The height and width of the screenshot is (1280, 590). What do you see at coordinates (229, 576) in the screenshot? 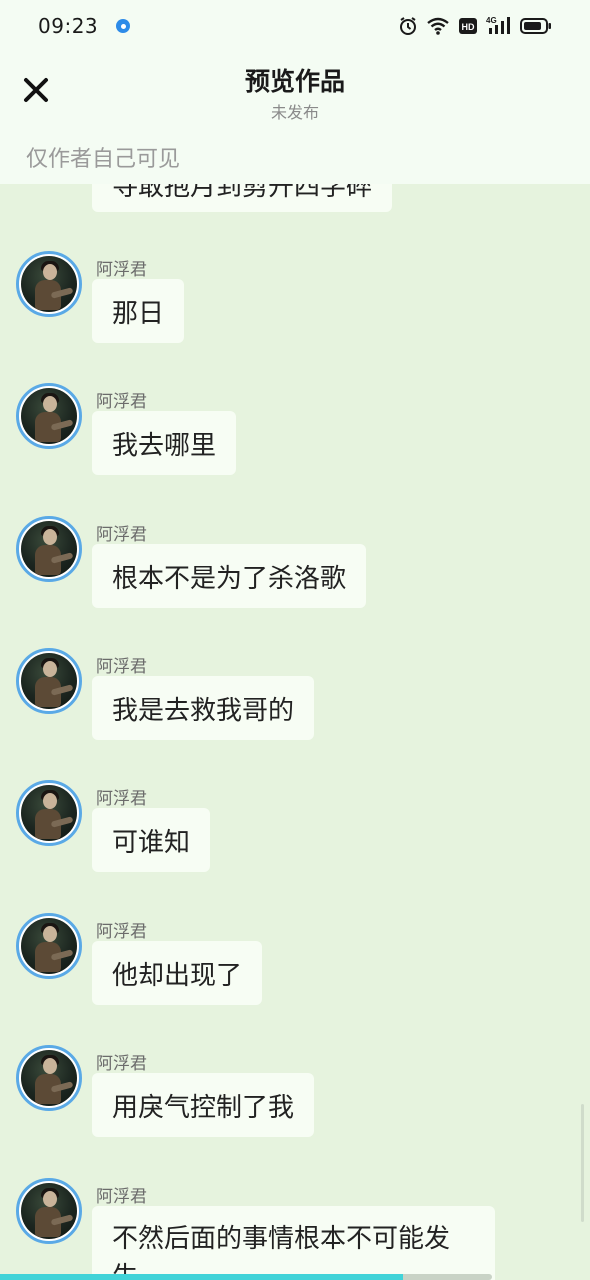
I see `message-bubble: 根本不是为了杀洛歌` at bounding box center [229, 576].